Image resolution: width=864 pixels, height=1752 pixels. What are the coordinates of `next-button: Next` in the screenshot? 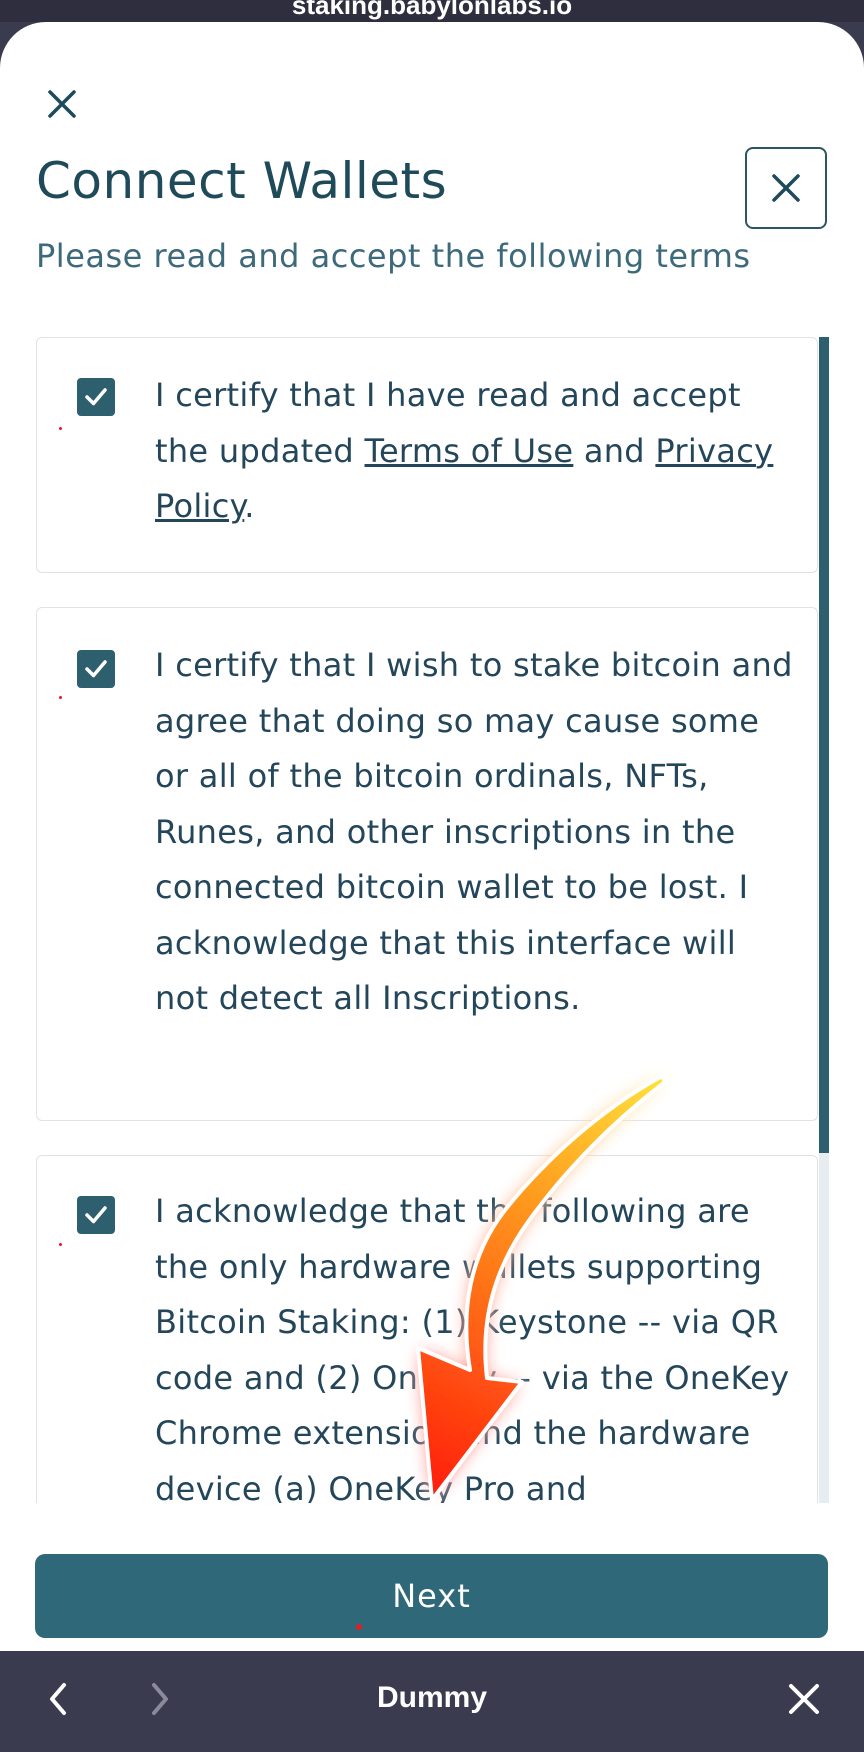 It's located at (431, 1596).